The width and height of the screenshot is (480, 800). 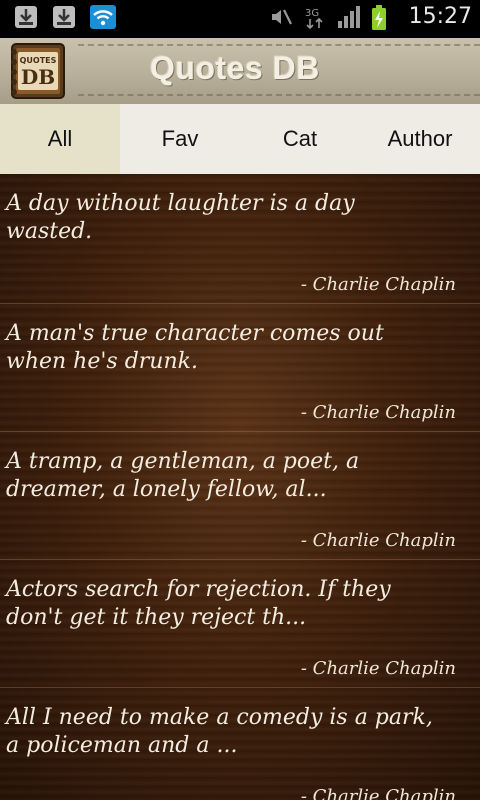 I want to click on 3g-icon: 3G, so click(x=315, y=17).